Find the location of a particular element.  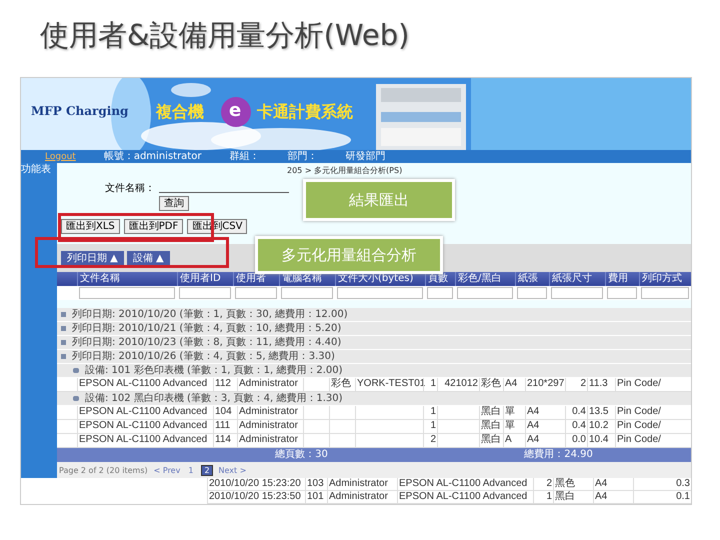

group-label: 設備: 101 彩色印表機 (筆數：1, 頁數：1, 總費用：2.00) is located at coordinates (213, 370).